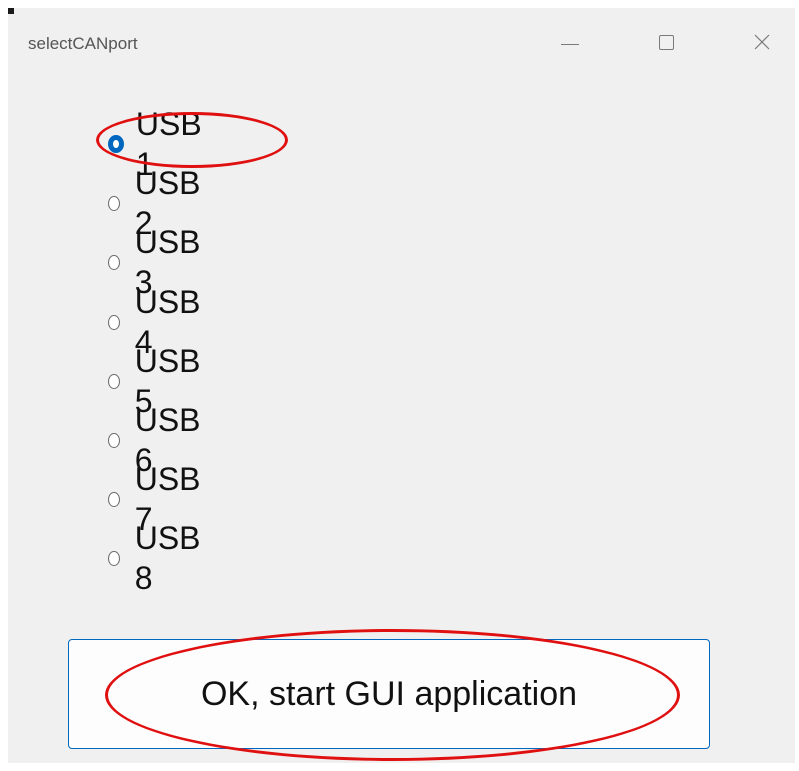 This screenshot has height=771, width=799. I want to click on radio-usb-7: USB 7, so click(156, 499).